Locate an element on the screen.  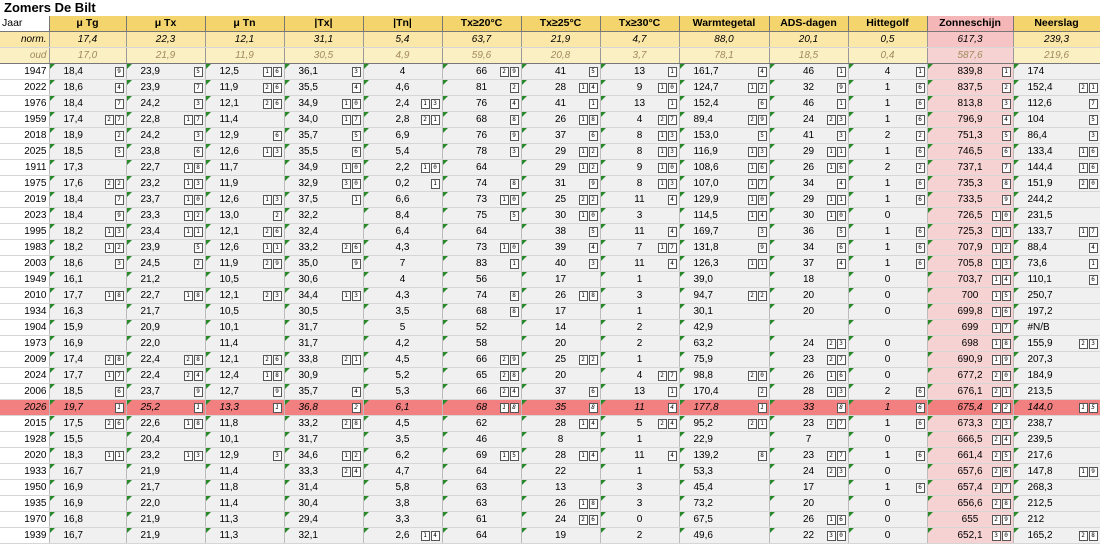
data-cell: 22,6 1 8 is located at coordinates (166, 423).